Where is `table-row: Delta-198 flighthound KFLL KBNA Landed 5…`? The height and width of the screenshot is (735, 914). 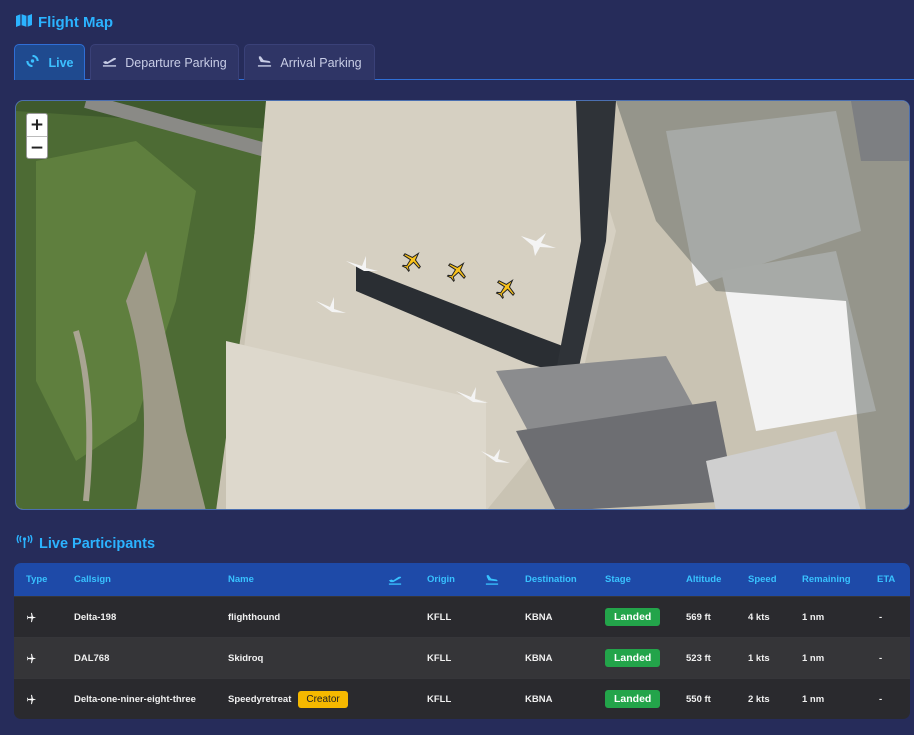 table-row: Delta-198 flighthound KFLL KBNA Landed 5… is located at coordinates (462, 616).